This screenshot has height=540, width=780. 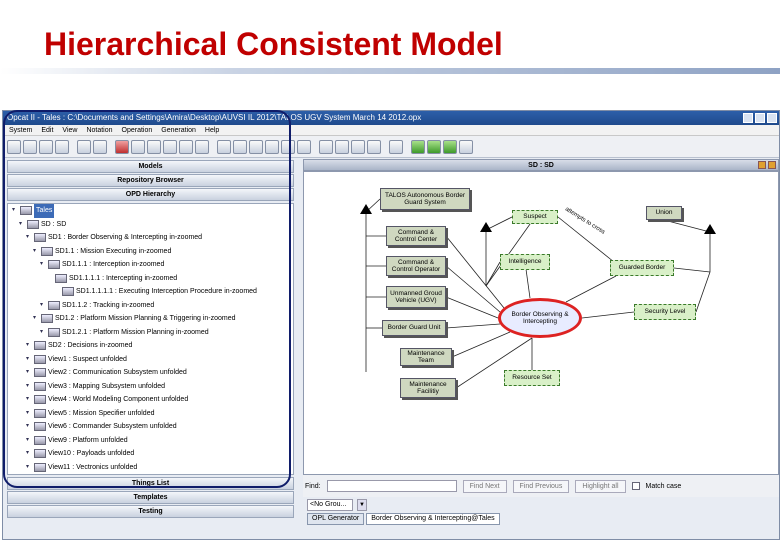 What do you see at coordinates (150, 252) in the screenshot?
I see `tree-item: ▾ SD1.1 : Mission Executing in-zoomed` at bounding box center [150, 252].